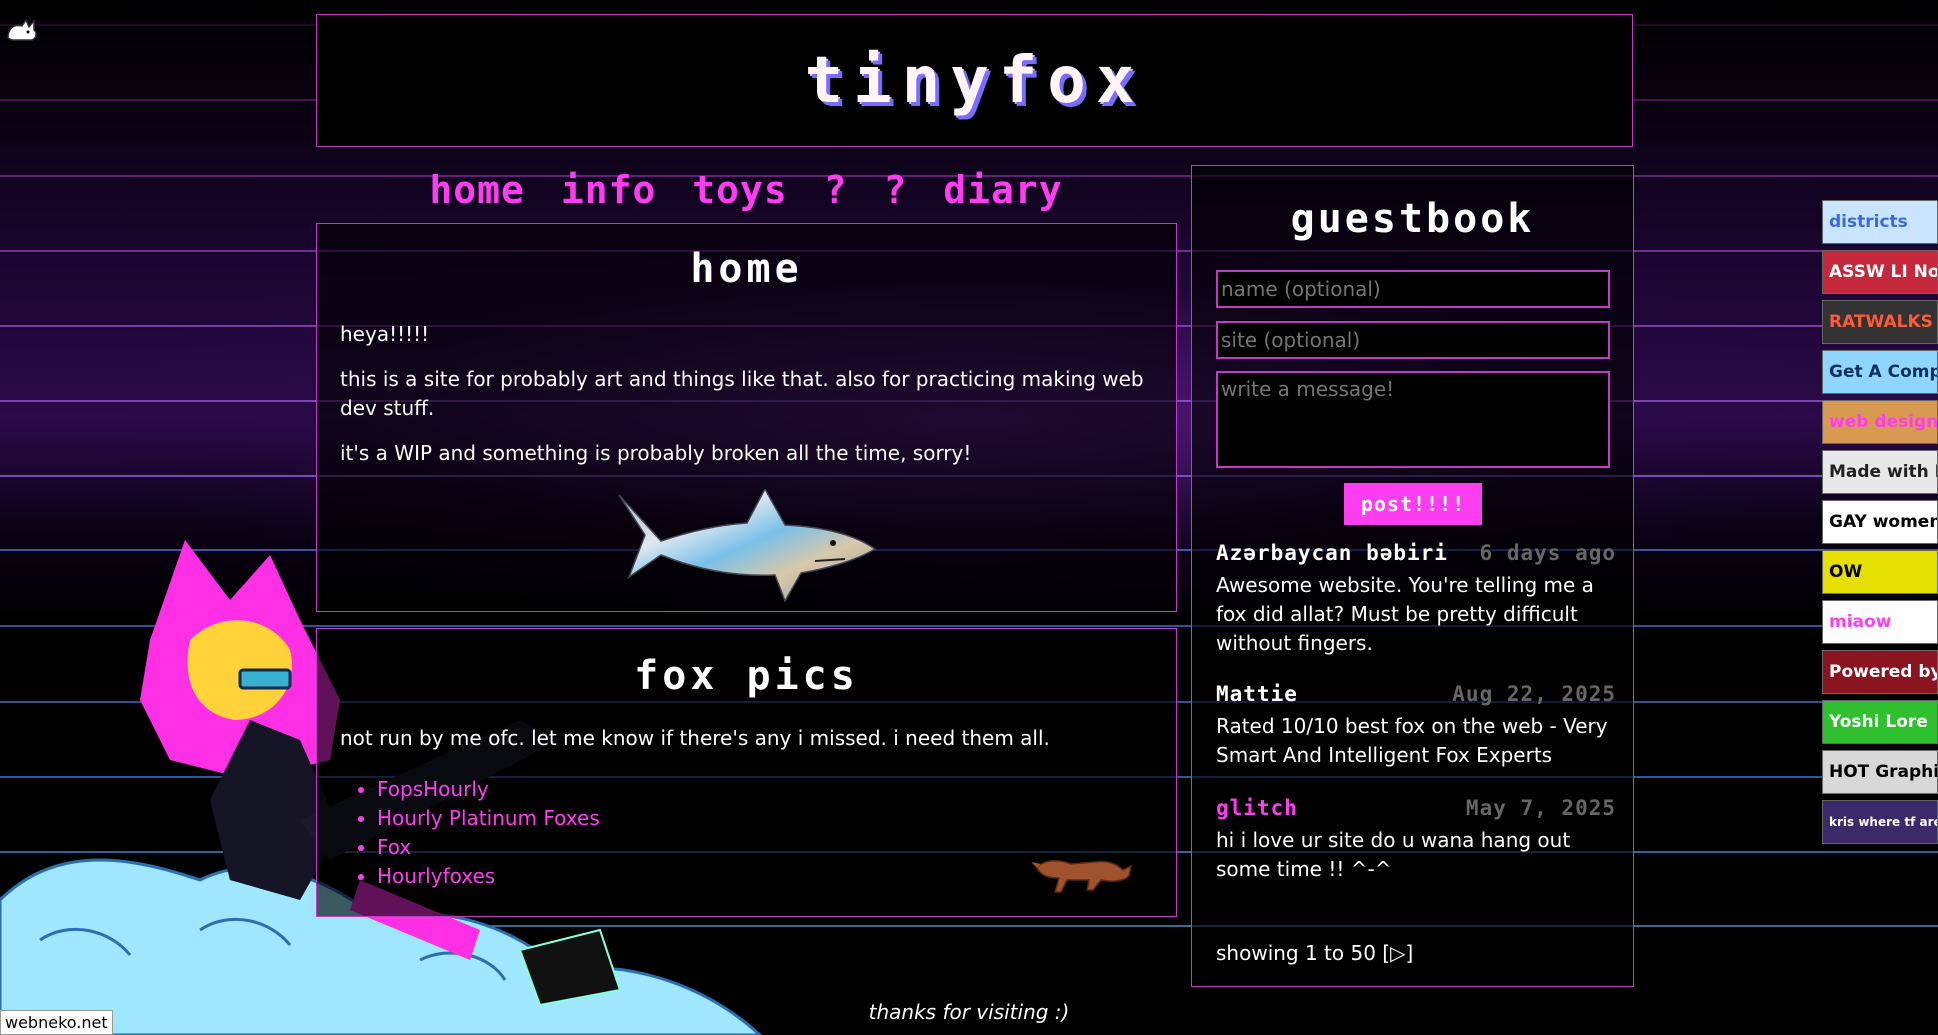 The width and height of the screenshot is (1938, 1035). I want to click on guestbook-pager: showing 1 to 50 [▷], so click(1314, 953).